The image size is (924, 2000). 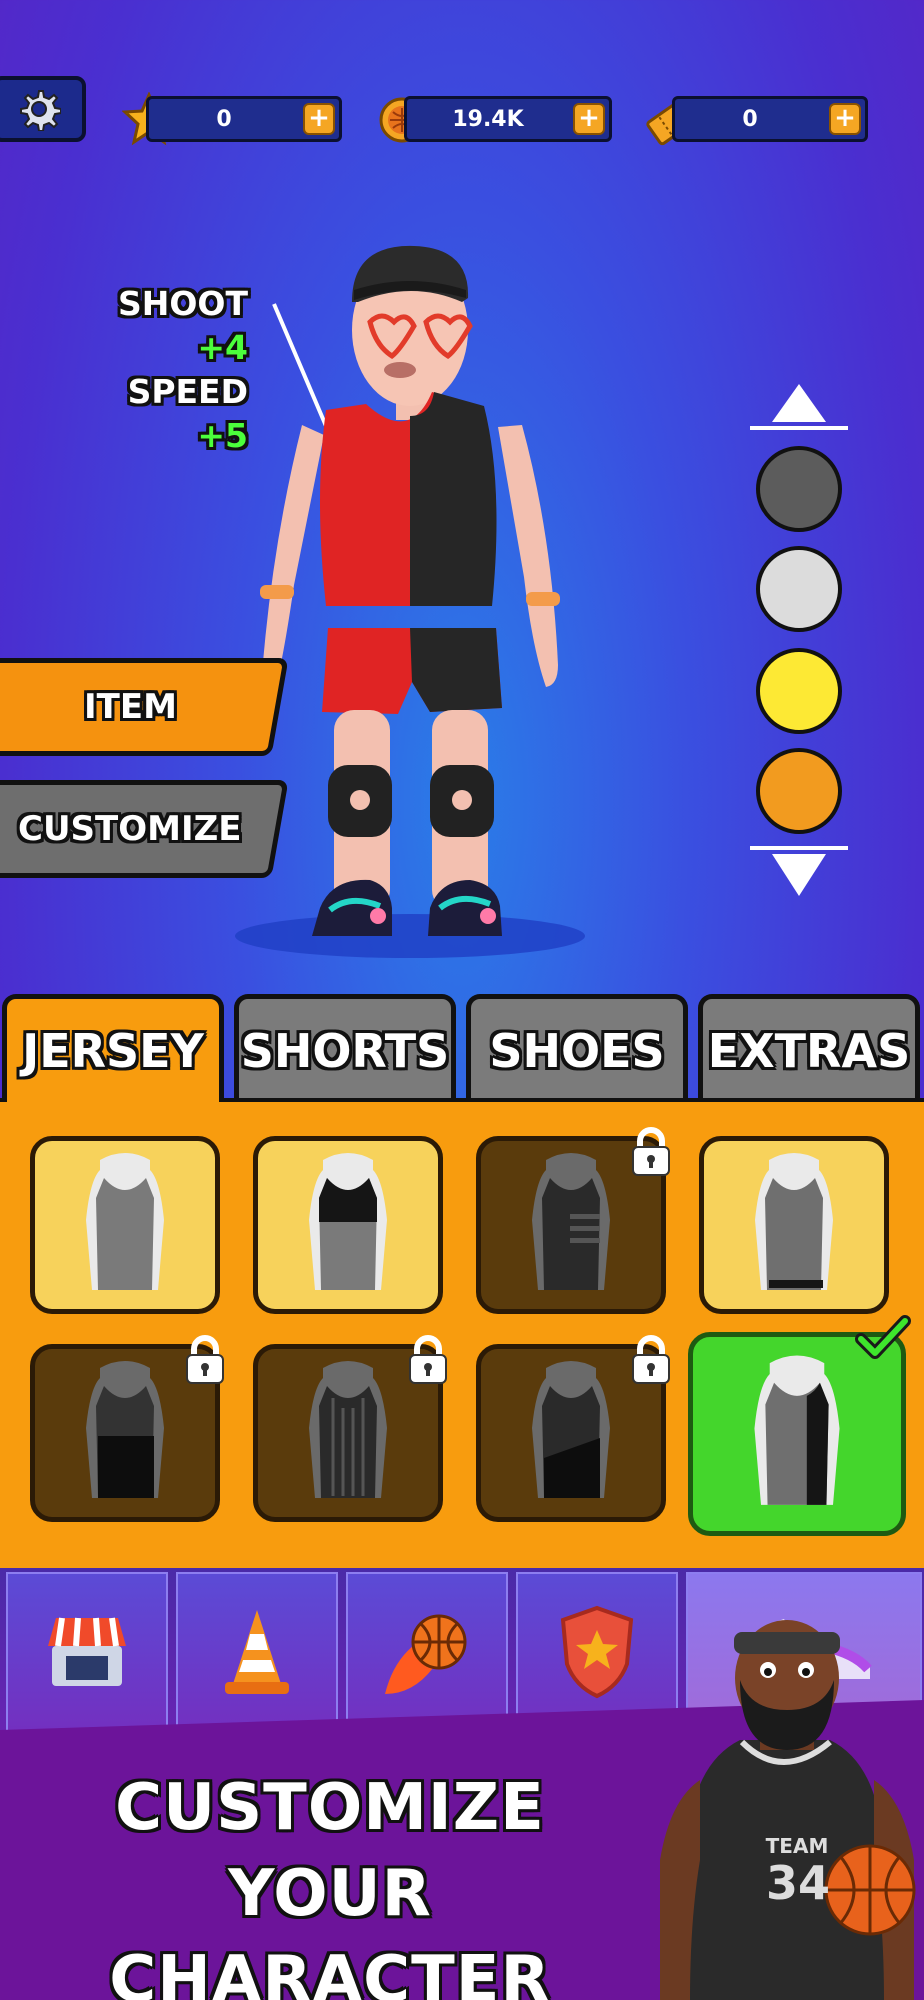 I want to click on mascot-figure, so click(x=788, y=1810).